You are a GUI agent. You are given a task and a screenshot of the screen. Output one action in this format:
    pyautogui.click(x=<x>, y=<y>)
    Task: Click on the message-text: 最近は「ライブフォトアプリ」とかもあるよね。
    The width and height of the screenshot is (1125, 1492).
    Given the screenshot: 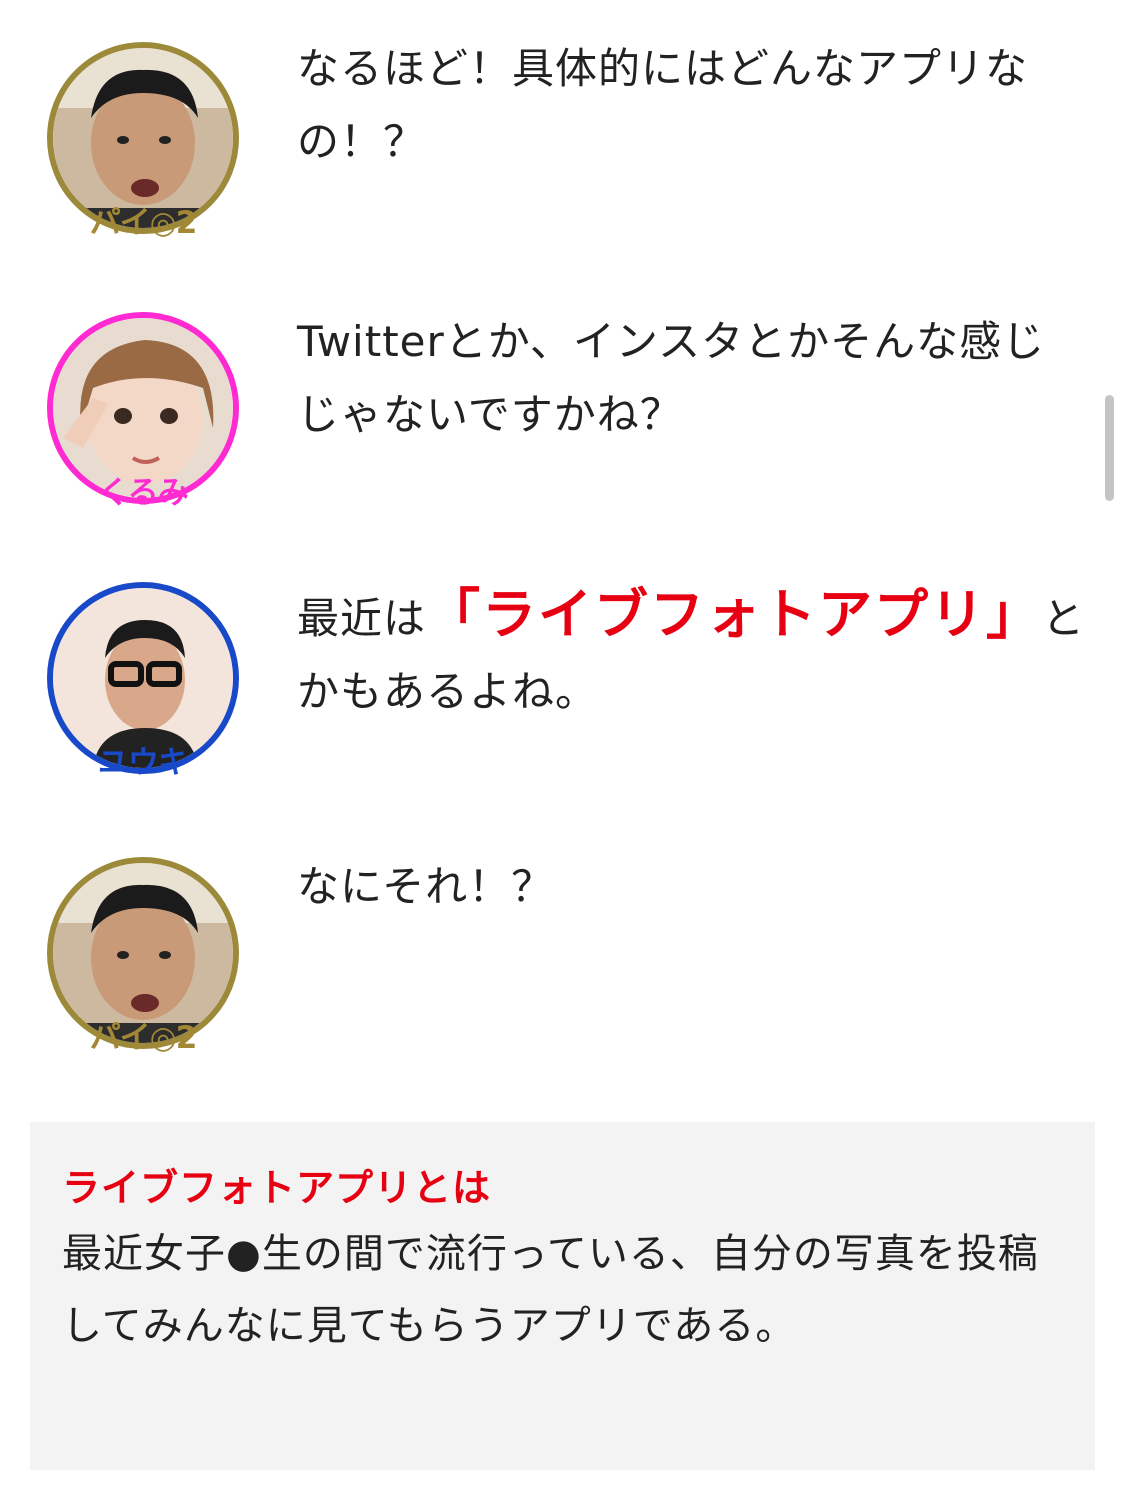 What is the action you would take?
    pyautogui.click(x=692, y=653)
    